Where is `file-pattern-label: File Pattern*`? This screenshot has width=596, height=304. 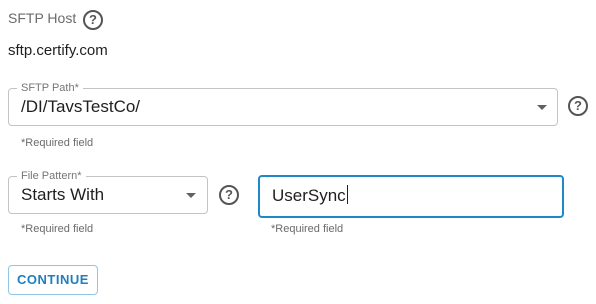 file-pattern-label: File Pattern* is located at coordinates (51, 176).